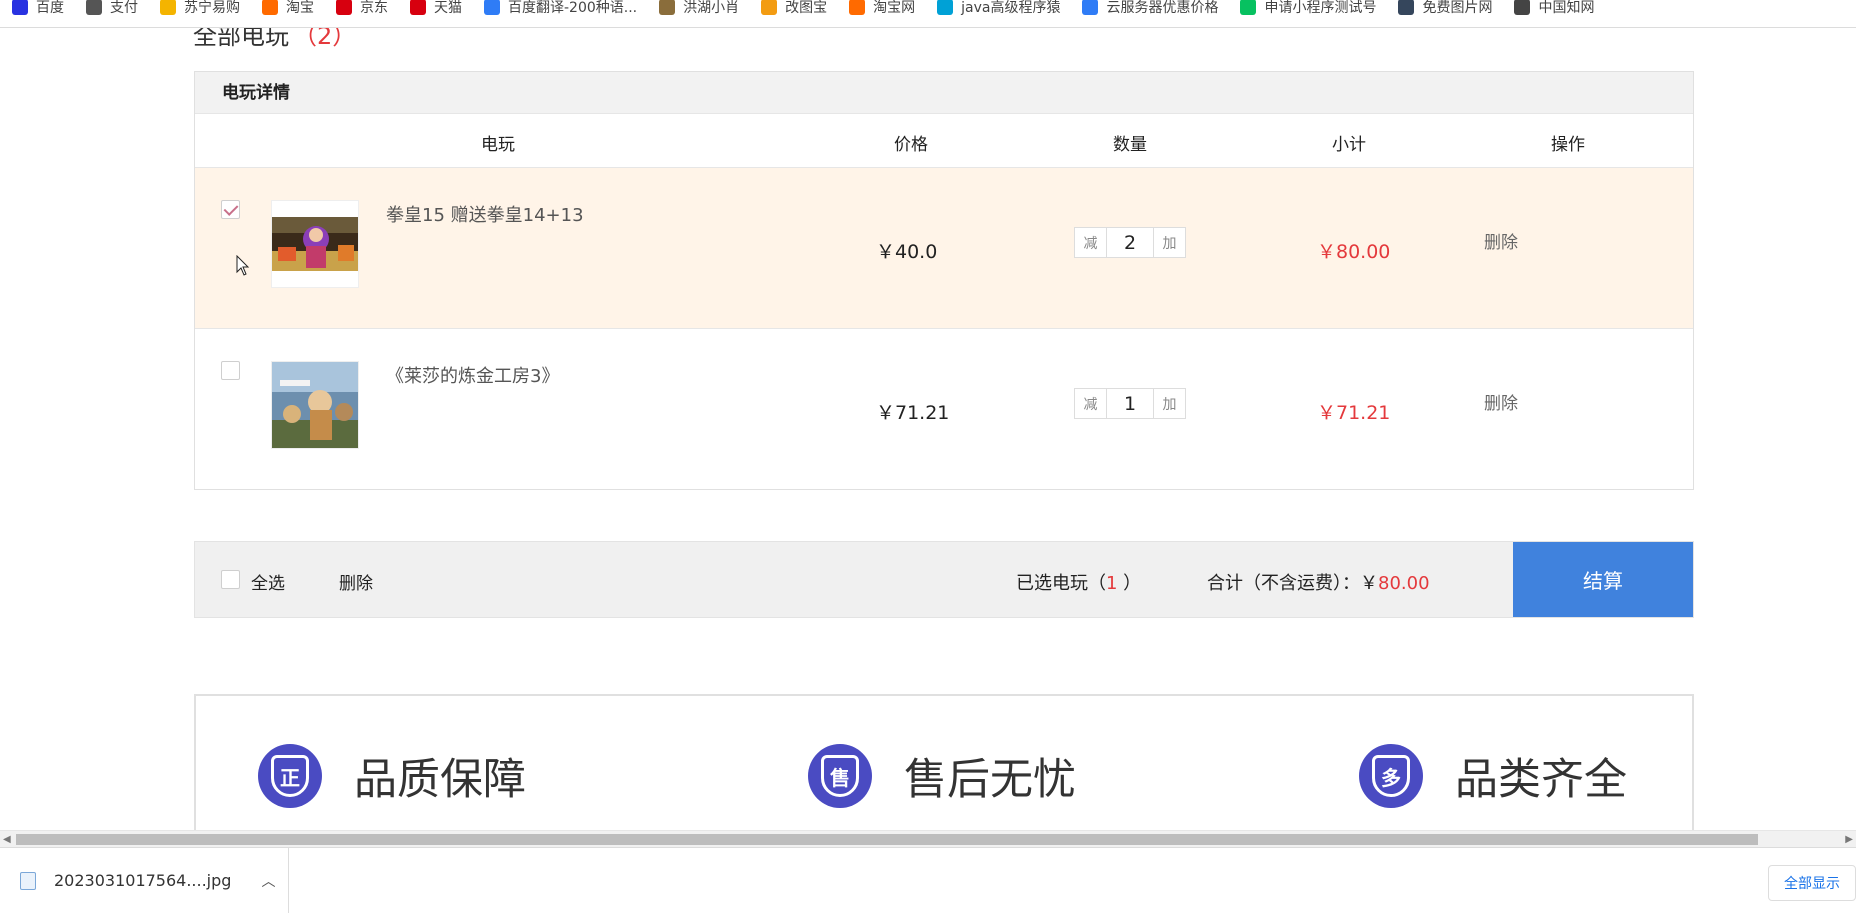 The height and width of the screenshot is (913, 1856). I want to click on download-item: 2023031017564....jpg ︿, so click(144, 880).